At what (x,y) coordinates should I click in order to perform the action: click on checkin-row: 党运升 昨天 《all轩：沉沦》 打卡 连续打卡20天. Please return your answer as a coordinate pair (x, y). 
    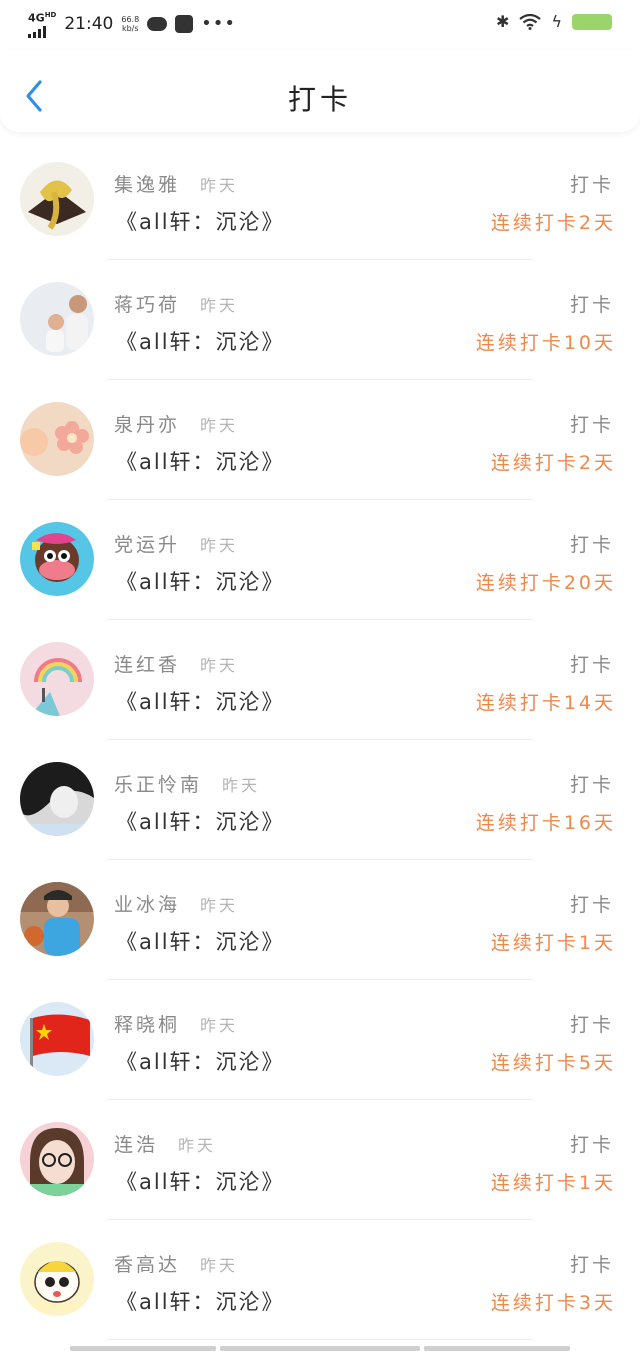
    Looking at the image, I should click on (320, 560).